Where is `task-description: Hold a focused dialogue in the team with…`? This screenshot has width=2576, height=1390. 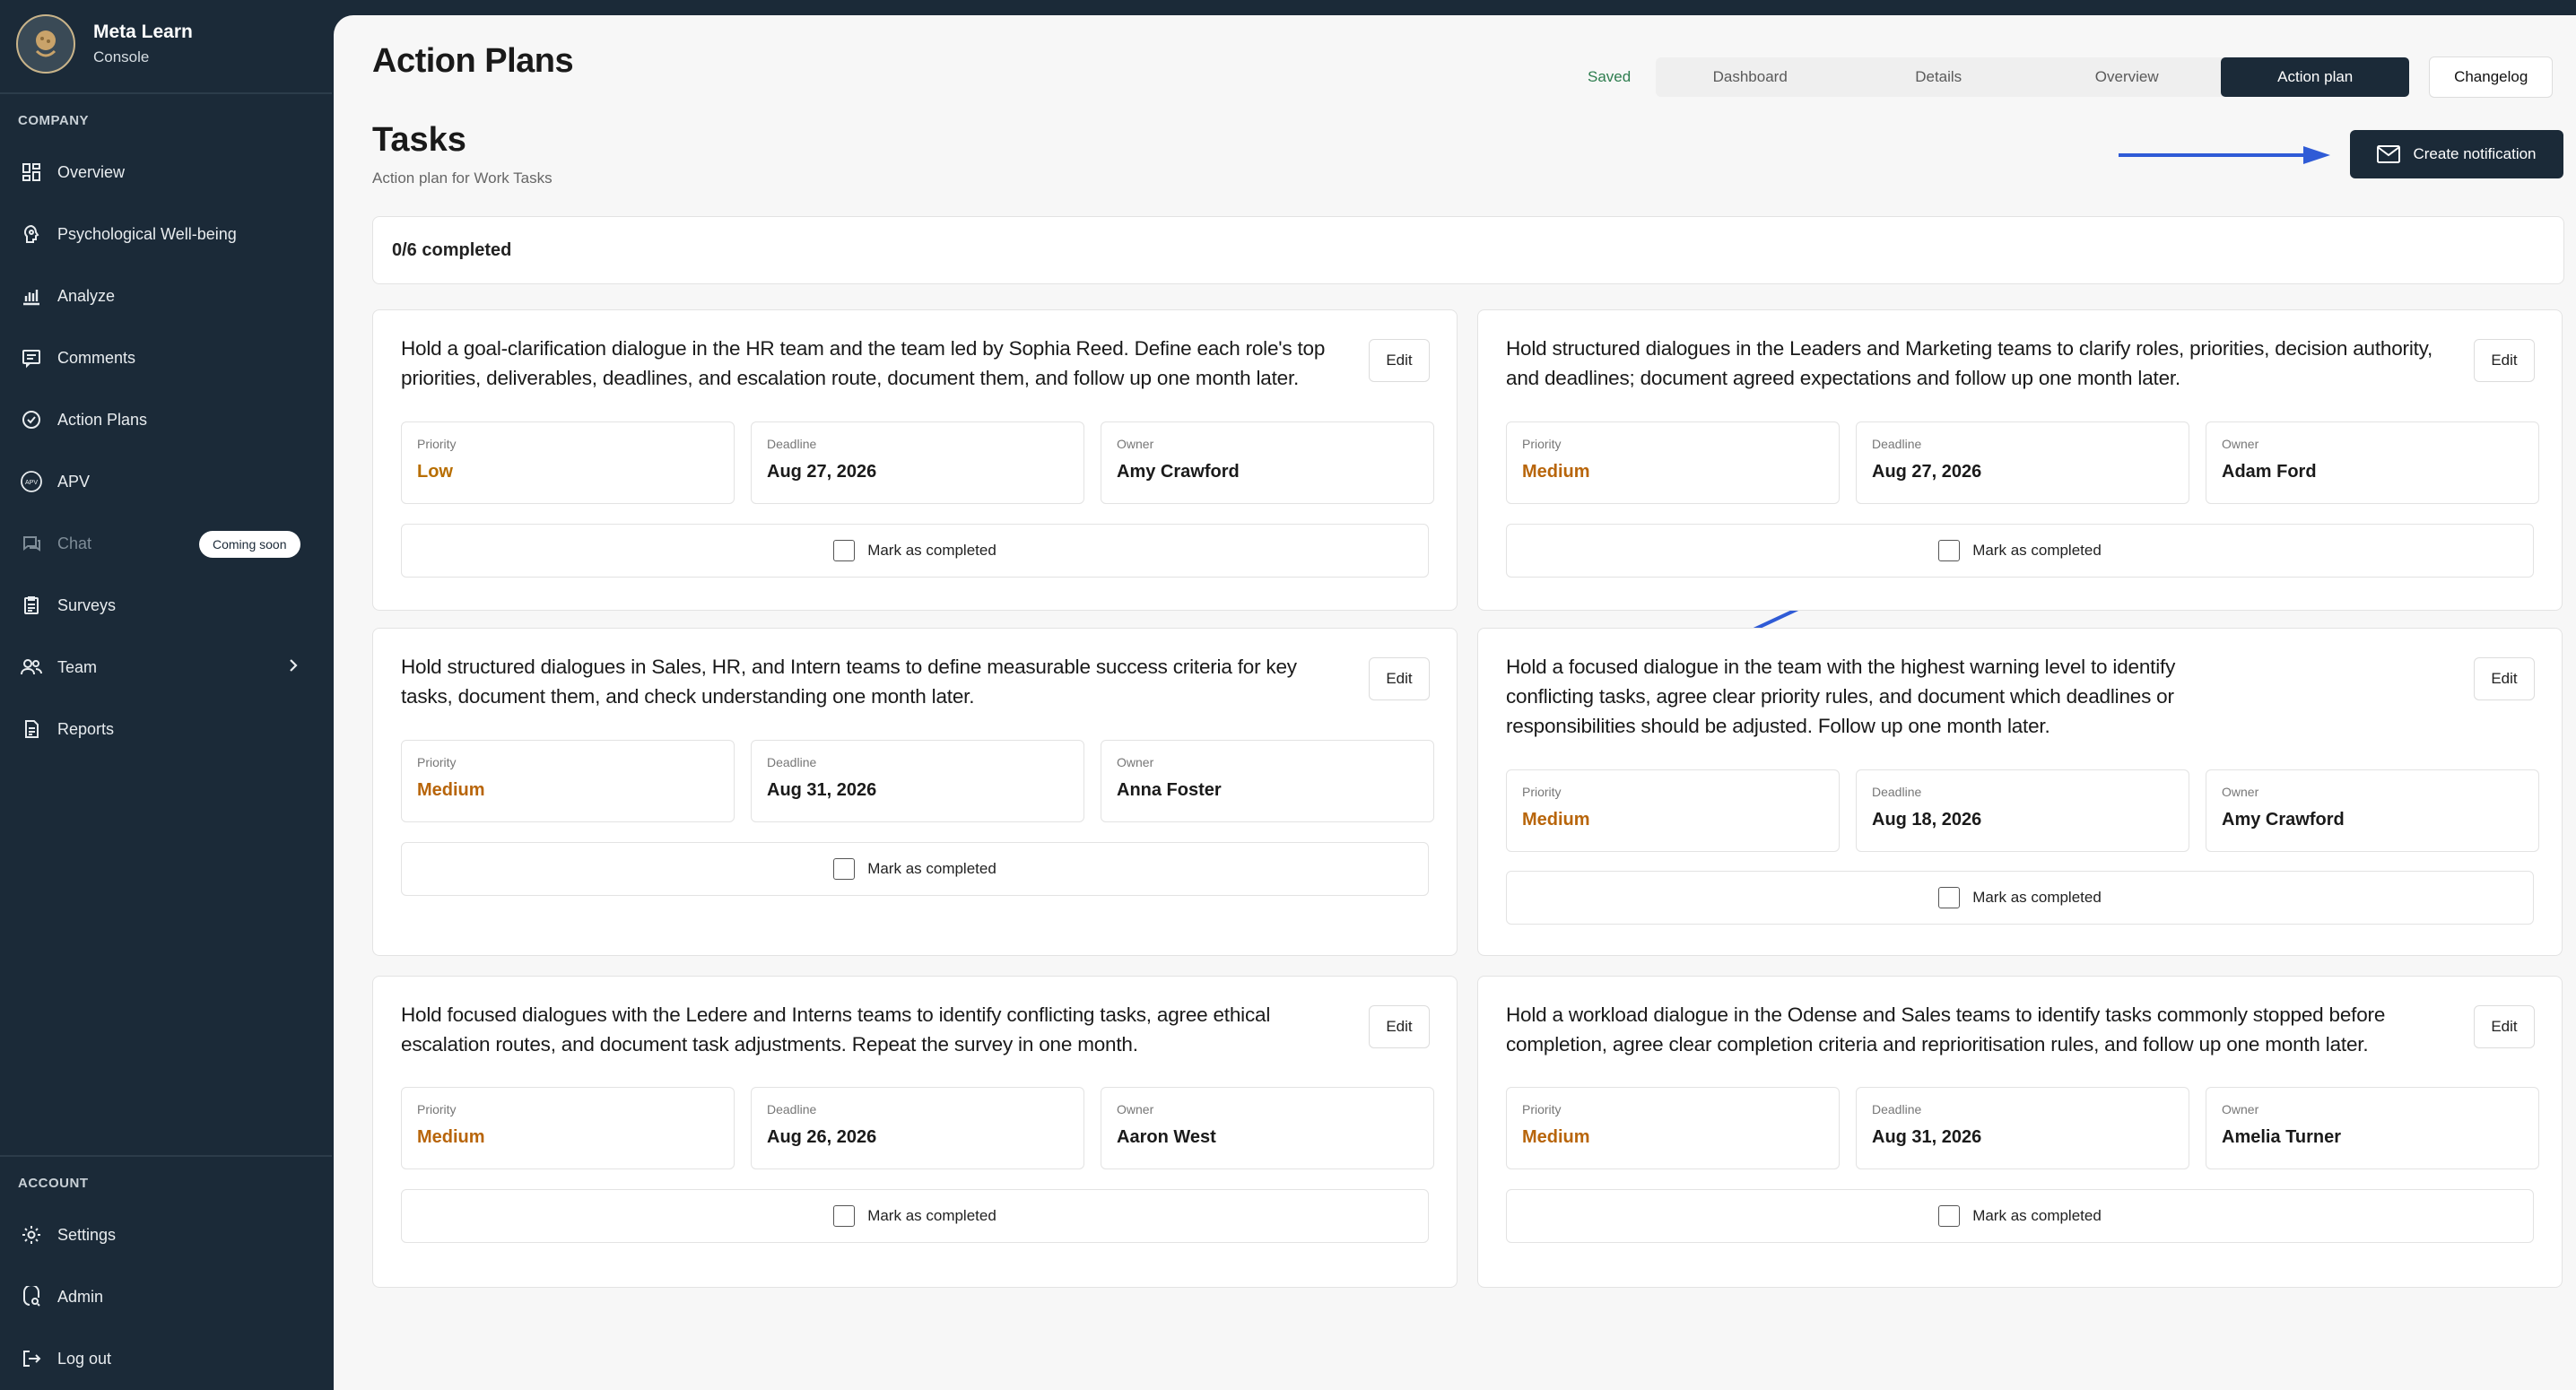 task-description: Hold a focused dialogue in the team with… is located at coordinates (1841, 696).